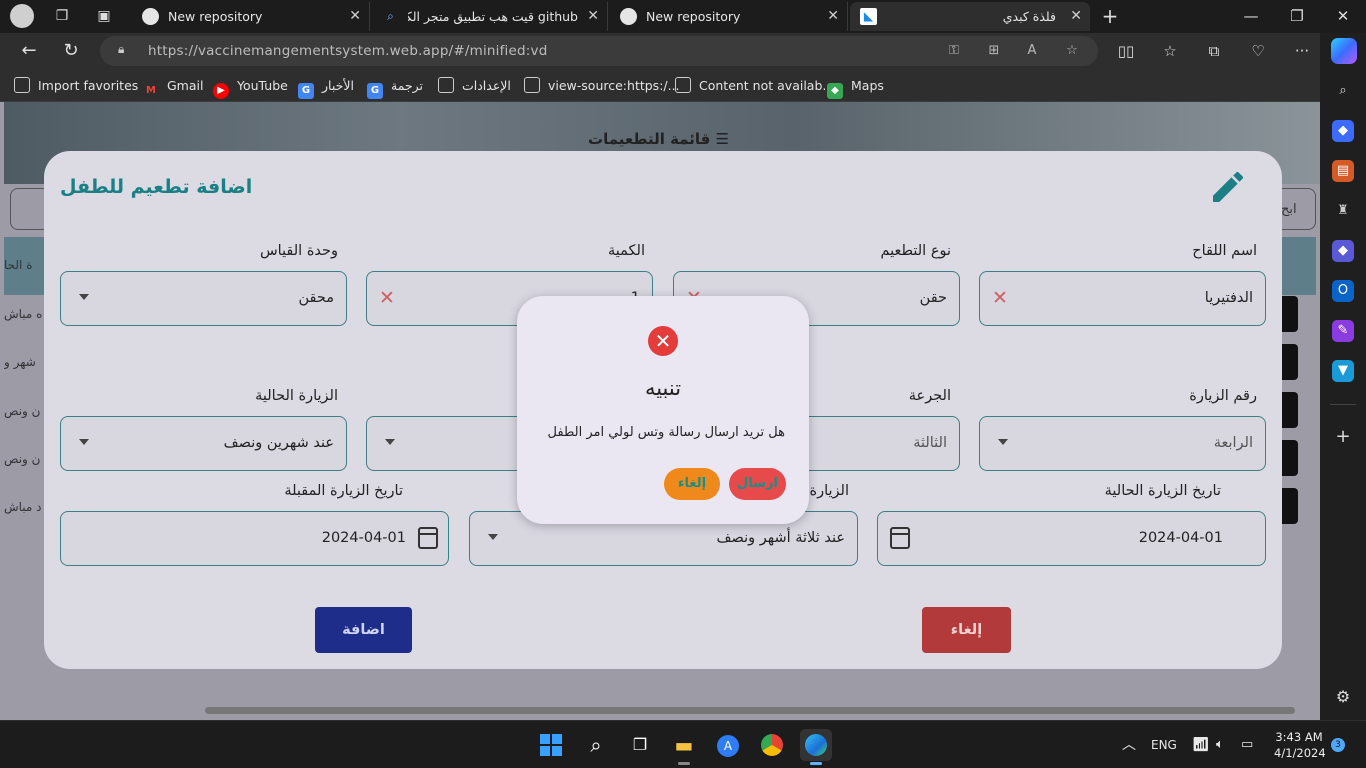 The height and width of the screenshot is (768, 1366). What do you see at coordinates (1032, 51) in the screenshot?
I see `read-aloud-icon: A` at bounding box center [1032, 51].